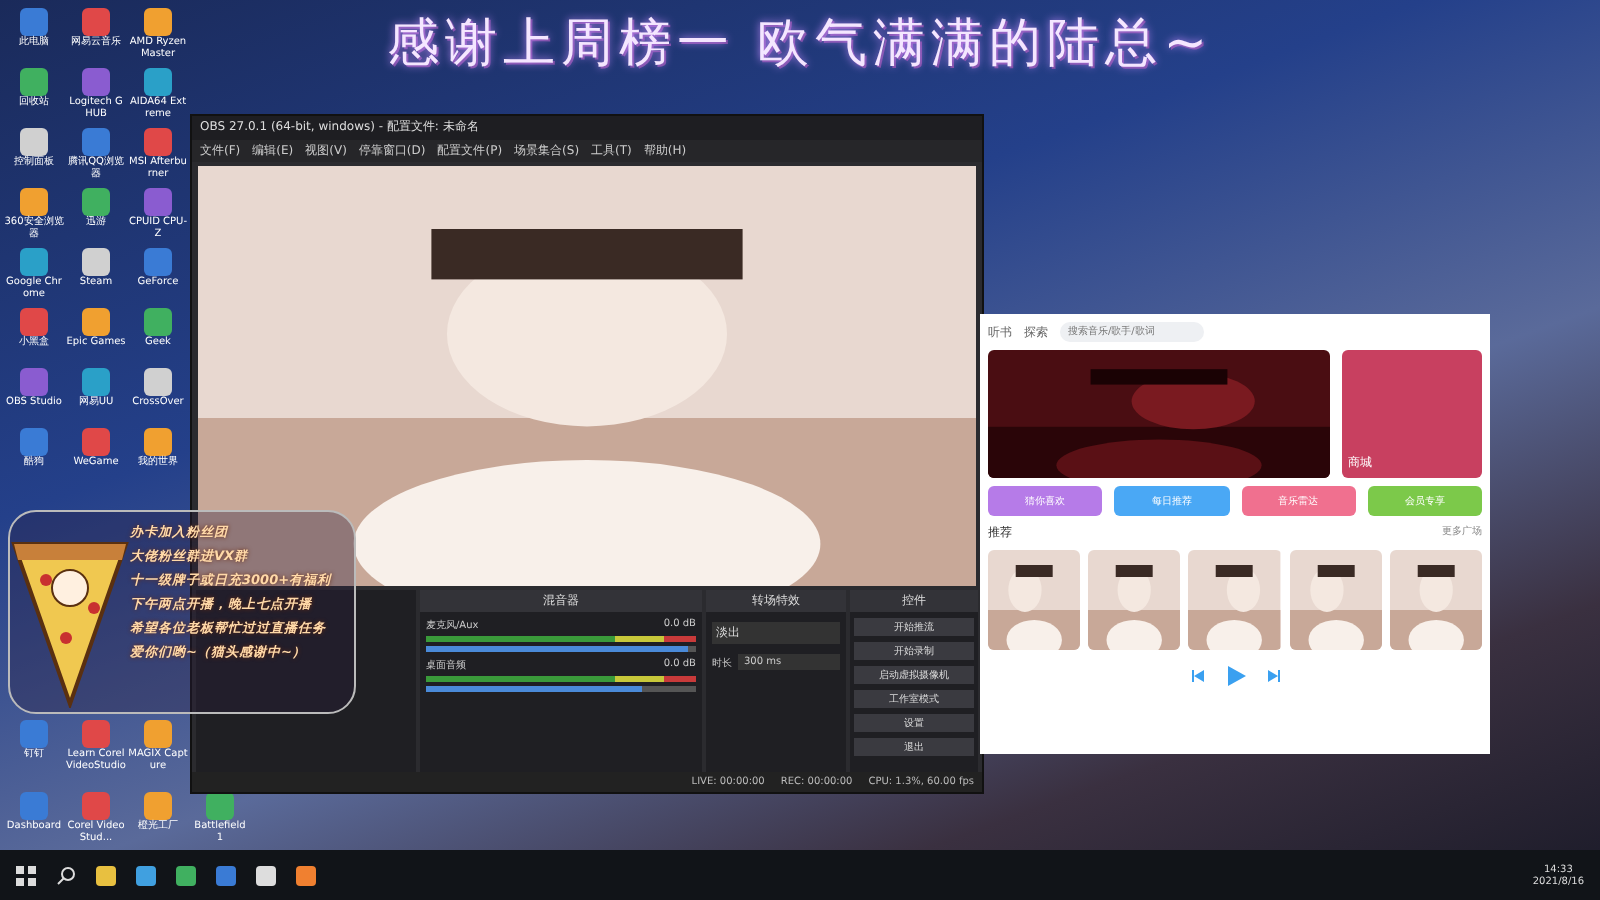  I want to click on search-icon, so click(66, 875).